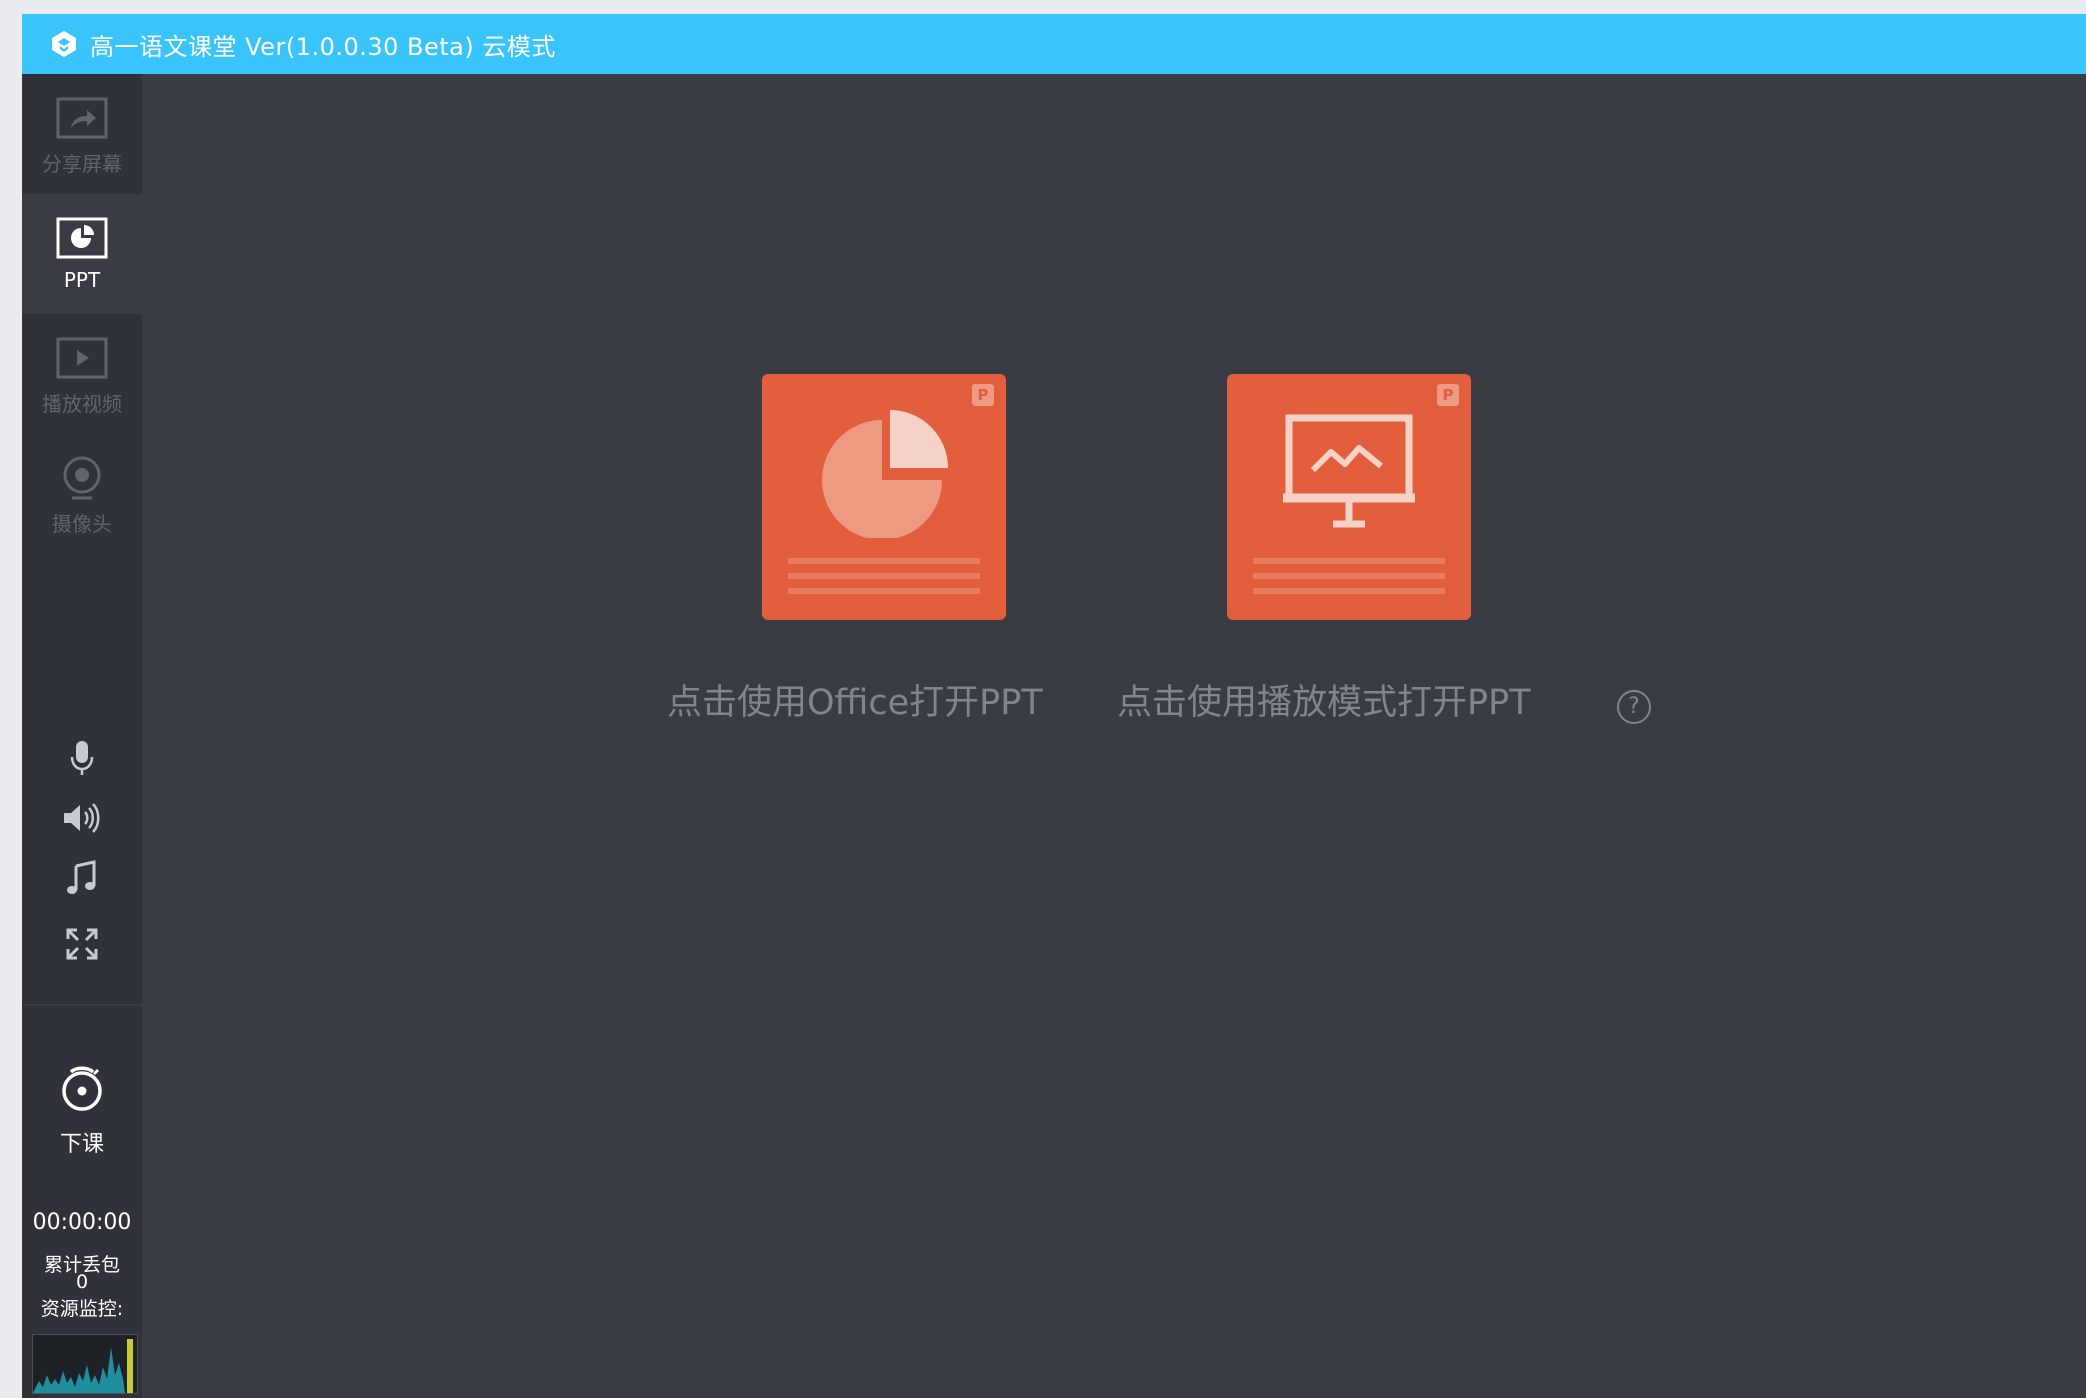 This screenshot has height=1398, width=2086. Describe the element at coordinates (82, 1222) in the screenshot. I see `class-timer: 00:00:00` at that location.